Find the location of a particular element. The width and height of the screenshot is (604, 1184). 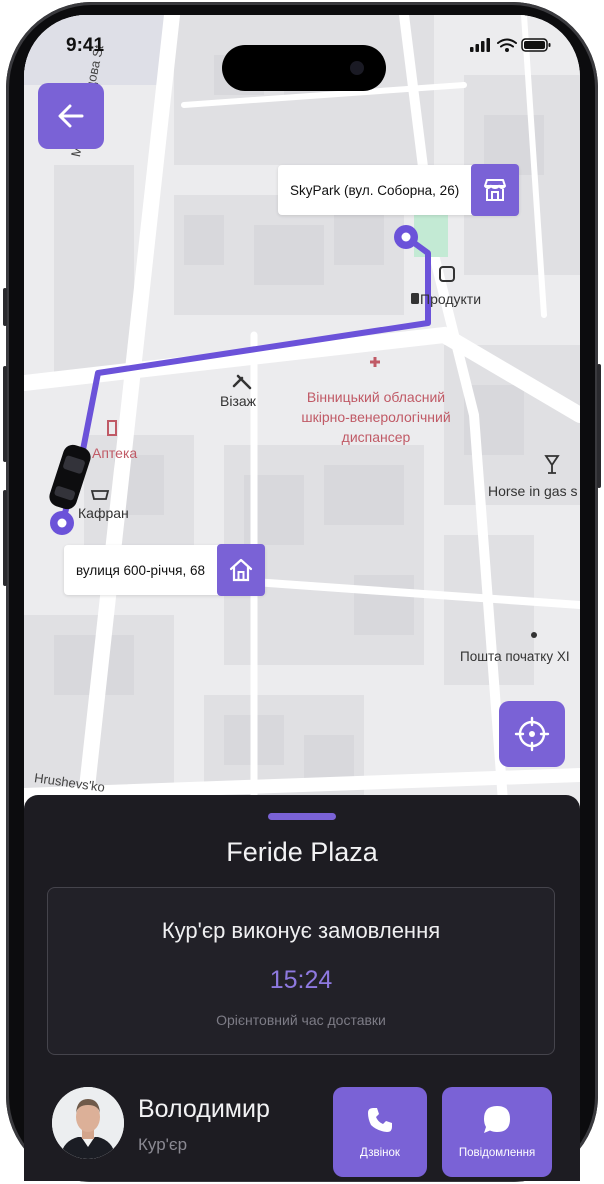

poi-horse: Horse in gas s is located at coordinates (533, 491).